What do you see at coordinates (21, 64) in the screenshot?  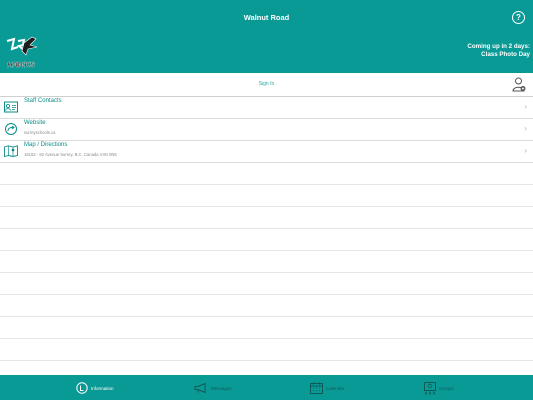 I see `logo-text: HAWKS` at bounding box center [21, 64].